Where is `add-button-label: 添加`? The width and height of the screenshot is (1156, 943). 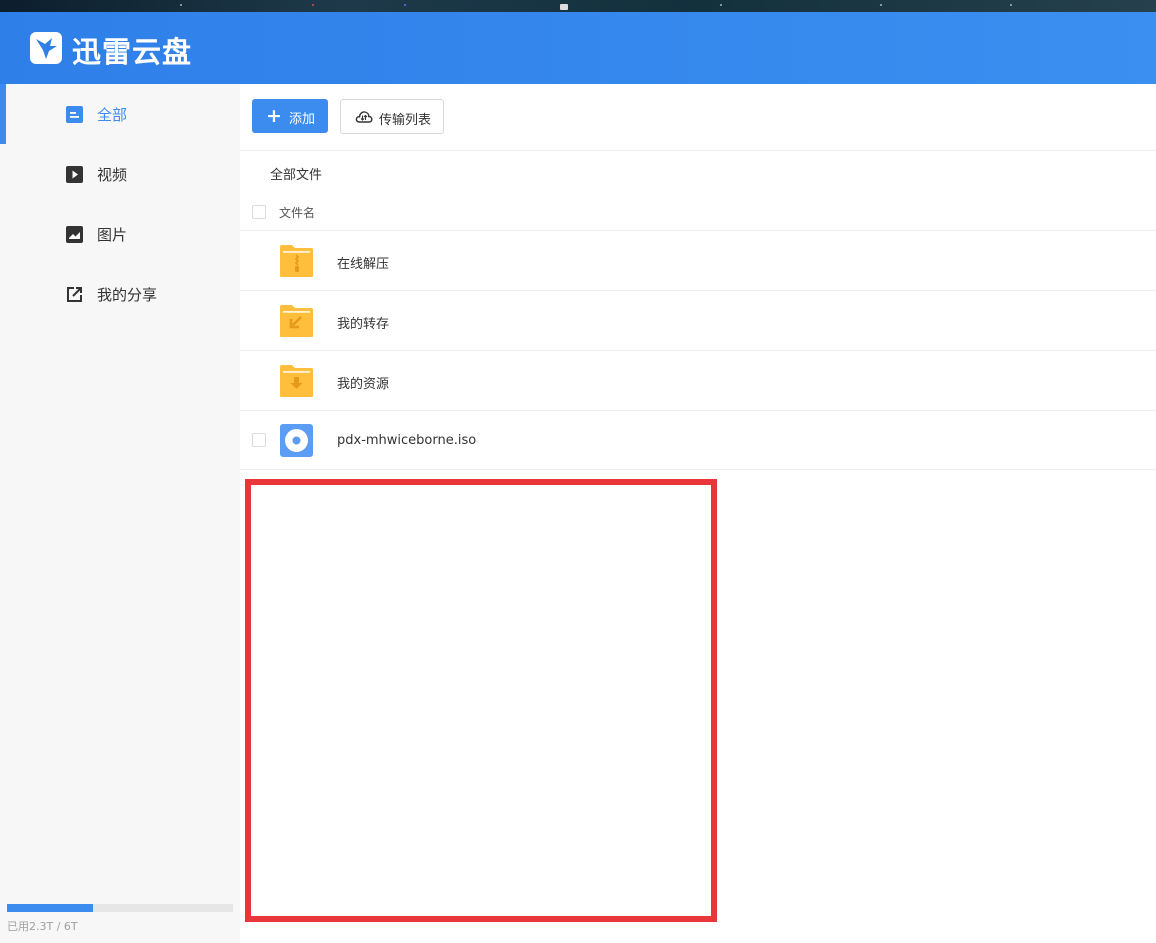
add-button-label: 添加 is located at coordinates (302, 119).